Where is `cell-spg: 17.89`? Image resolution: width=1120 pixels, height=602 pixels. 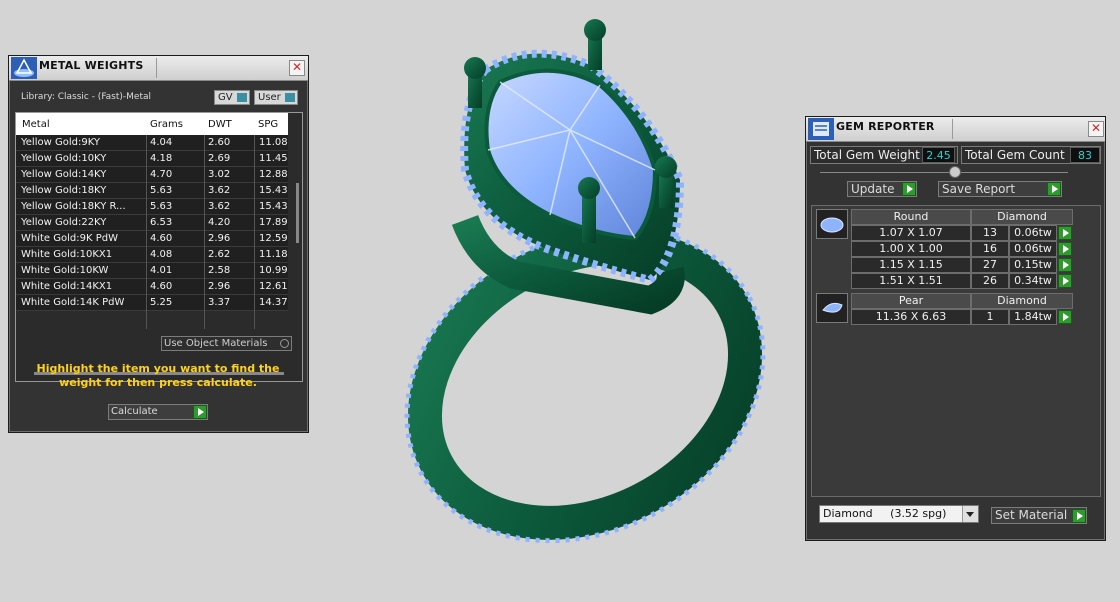
cell-spg: 17.89 is located at coordinates (273, 222).